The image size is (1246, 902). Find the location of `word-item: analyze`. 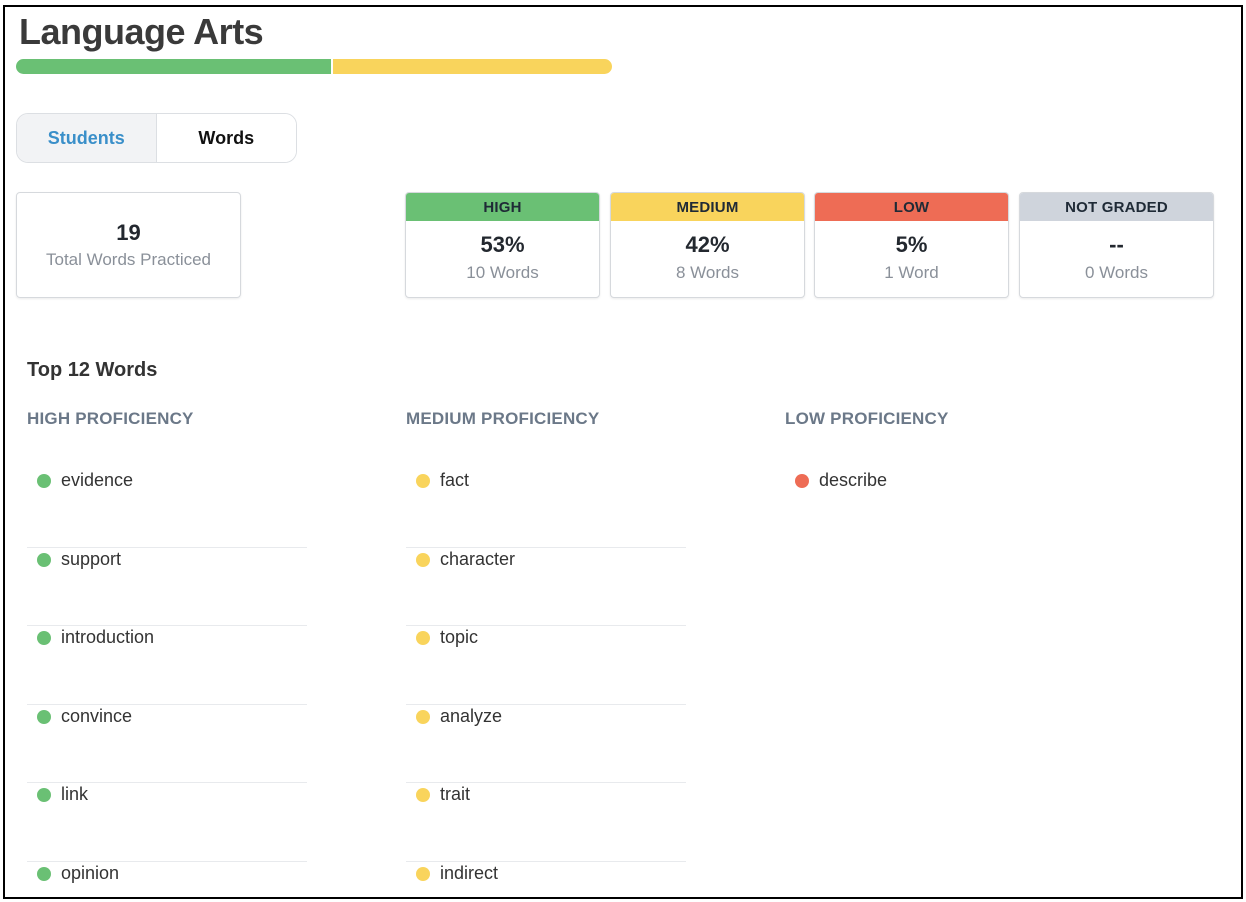

word-item: analyze is located at coordinates (546, 744).